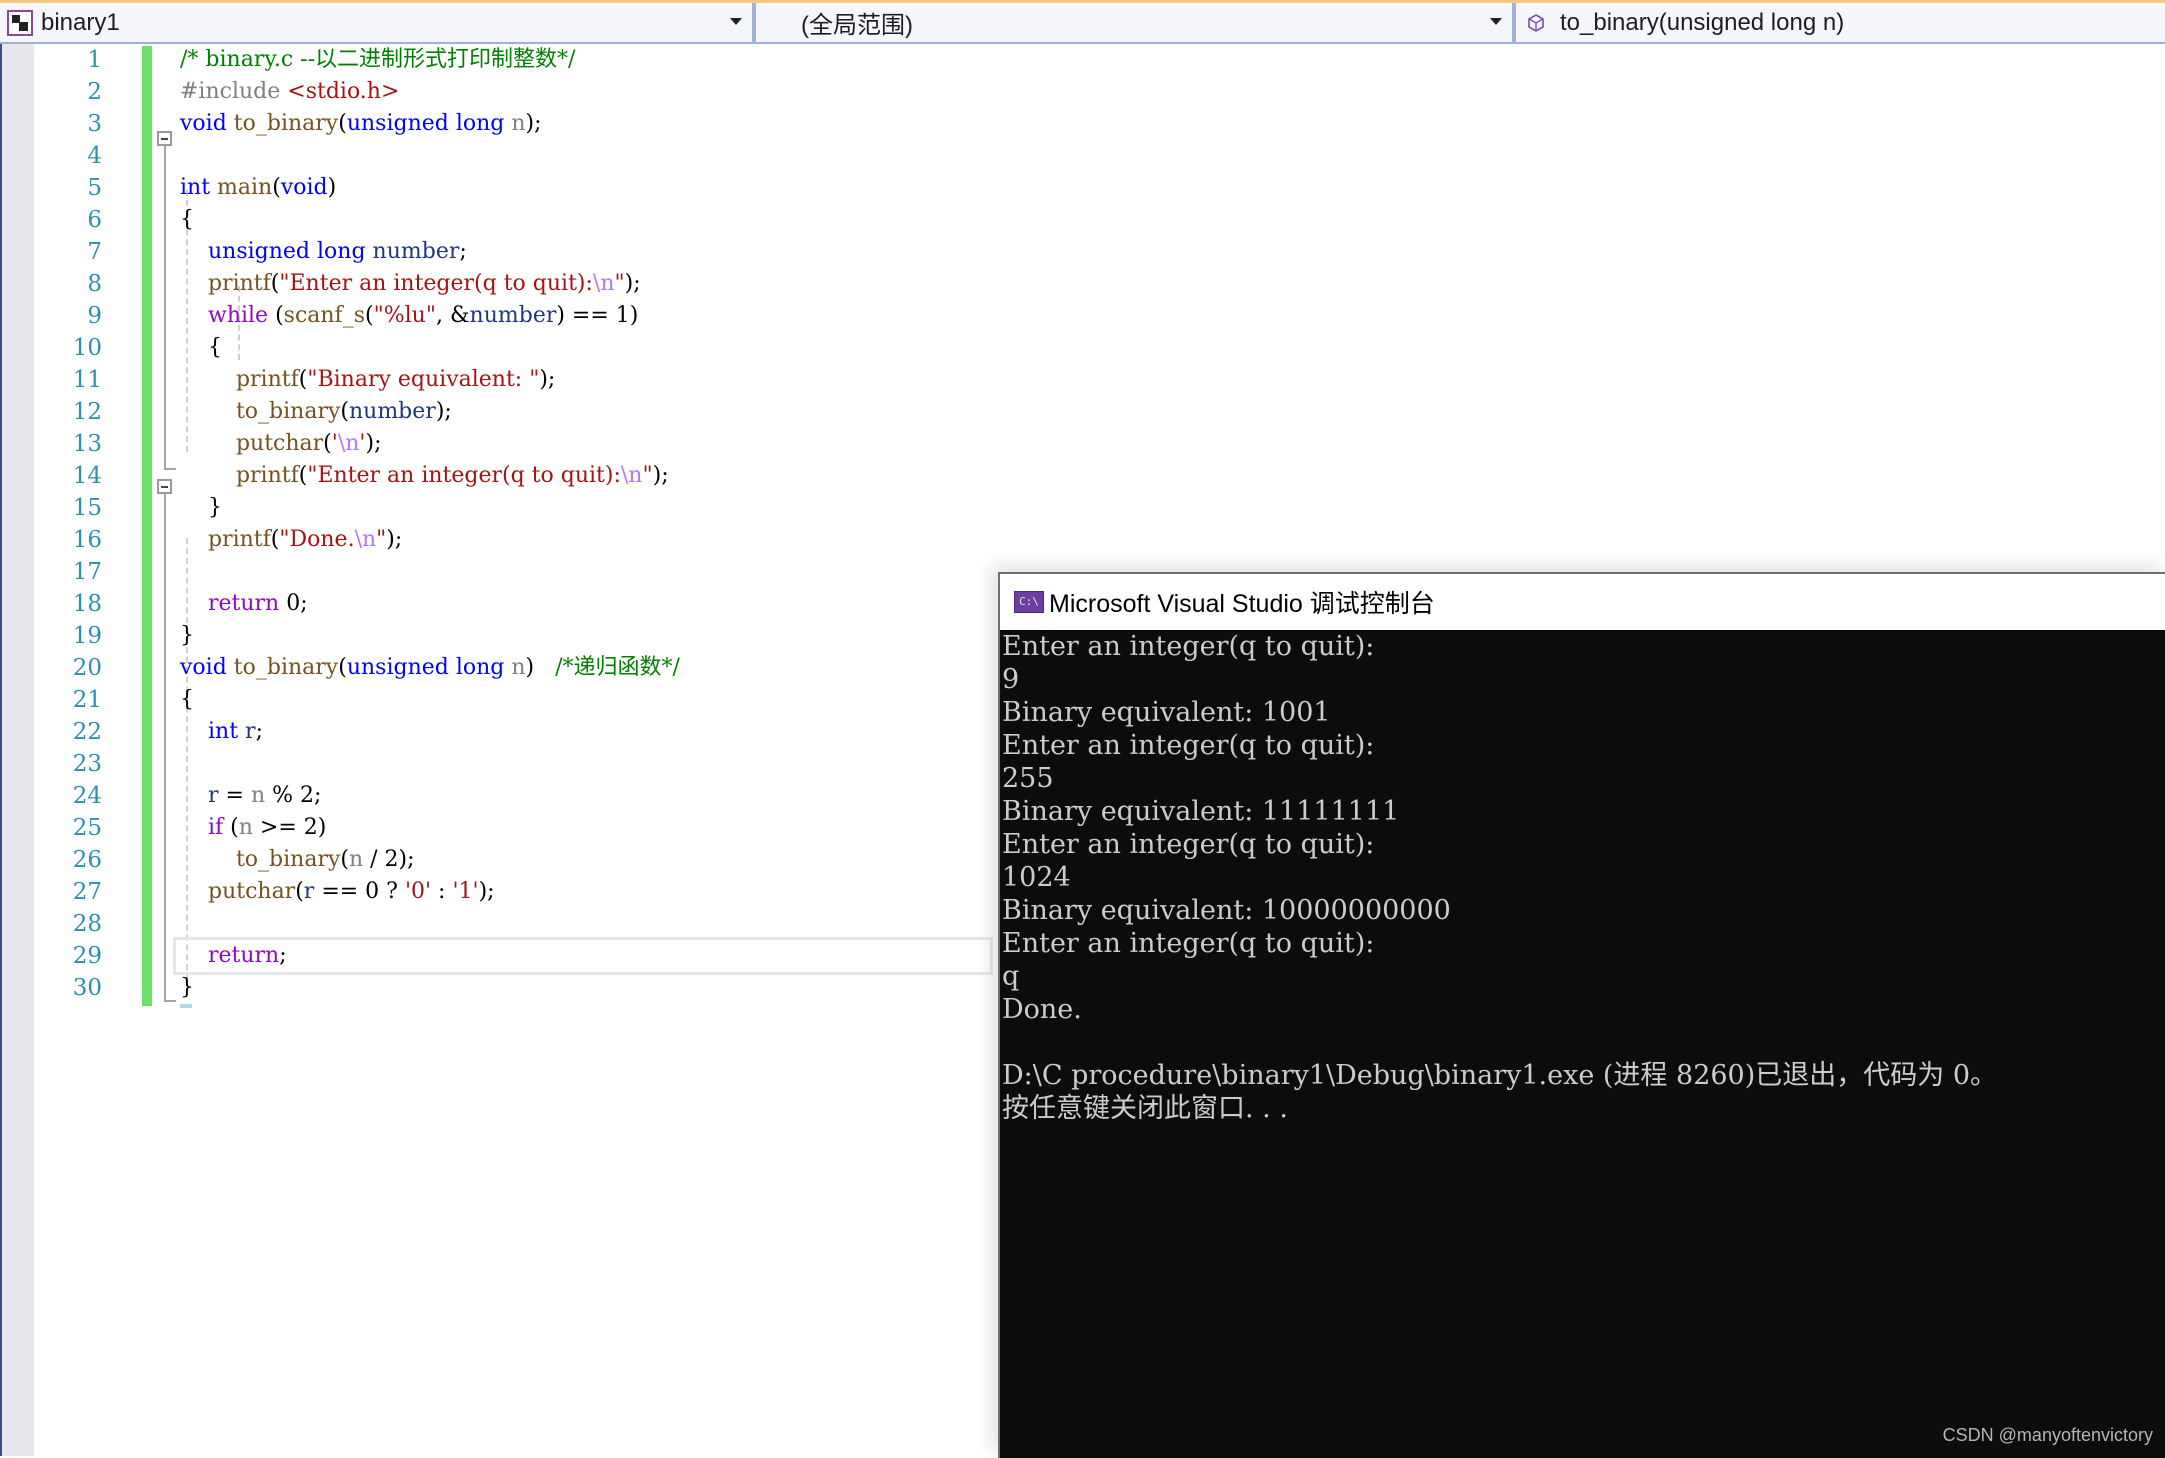 The width and height of the screenshot is (2165, 1458). Describe the element at coordinates (1496, 21) in the screenshot. I see `chevron-down-icon` at that location.